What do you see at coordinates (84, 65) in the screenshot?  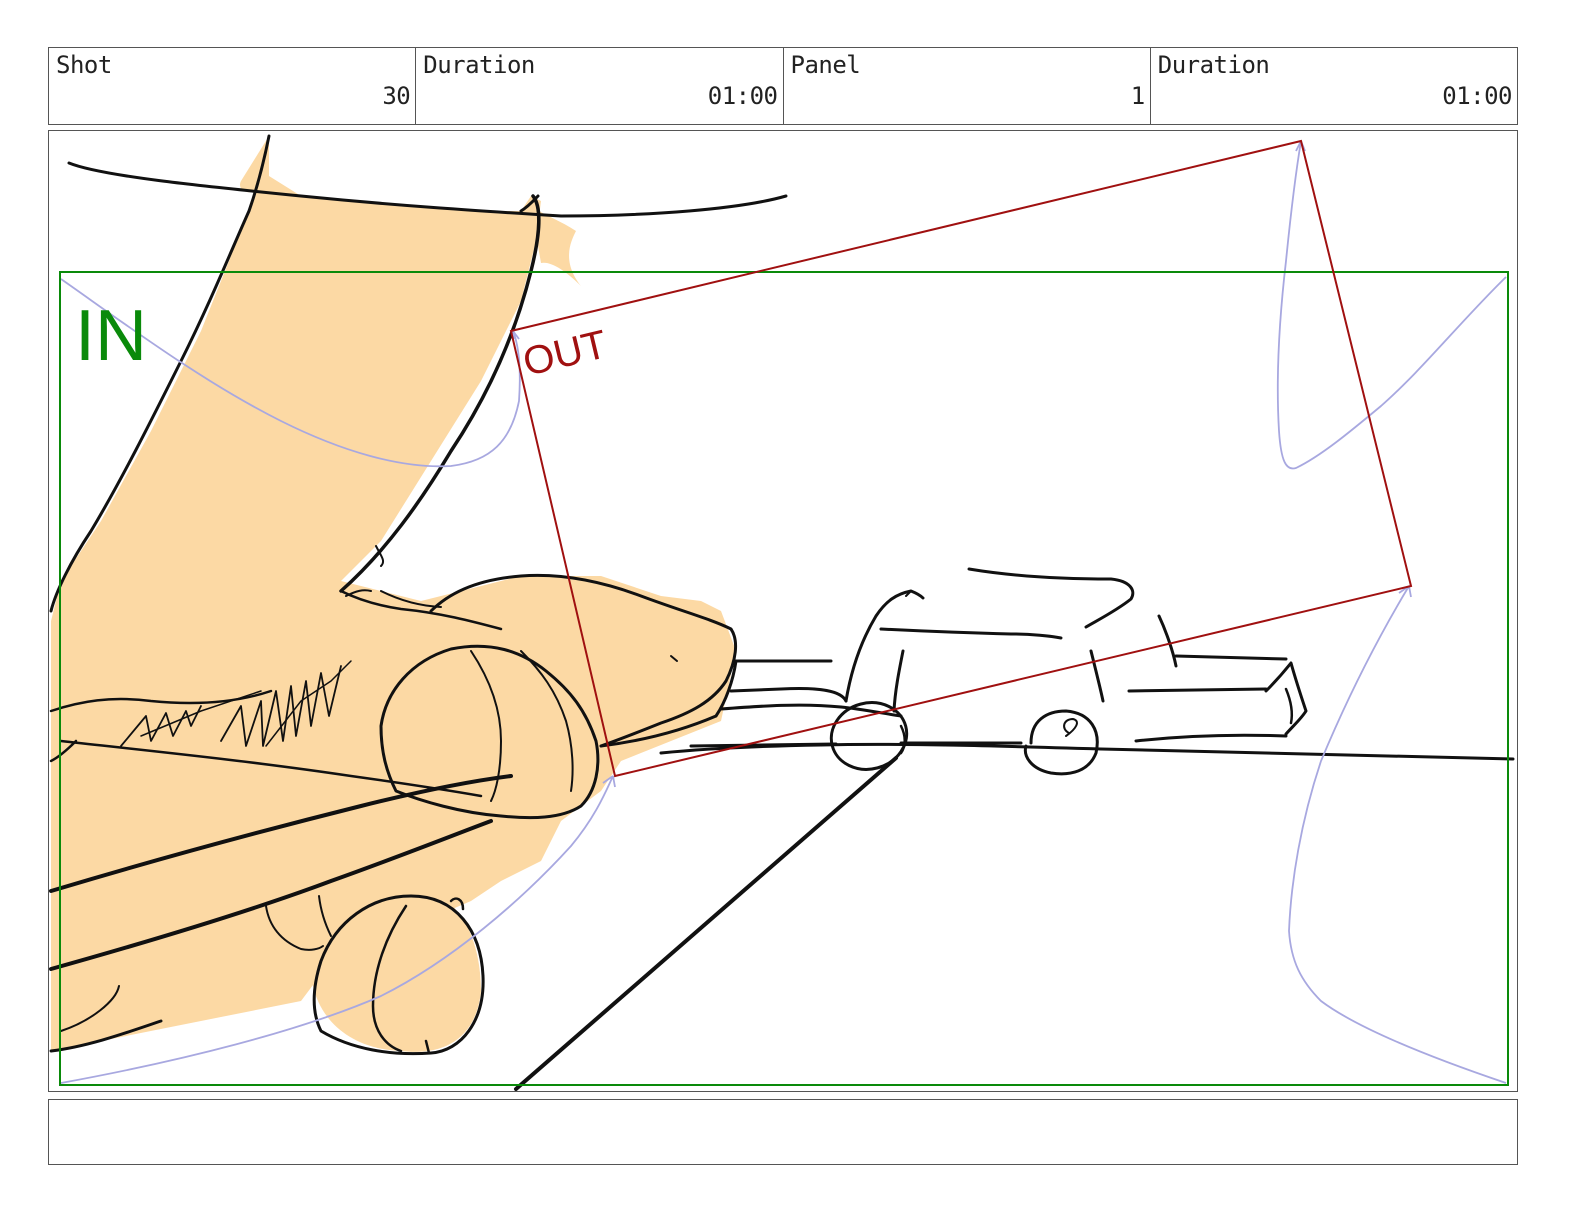 I see `shot-label: Shot` at bounding box center [84, 65].